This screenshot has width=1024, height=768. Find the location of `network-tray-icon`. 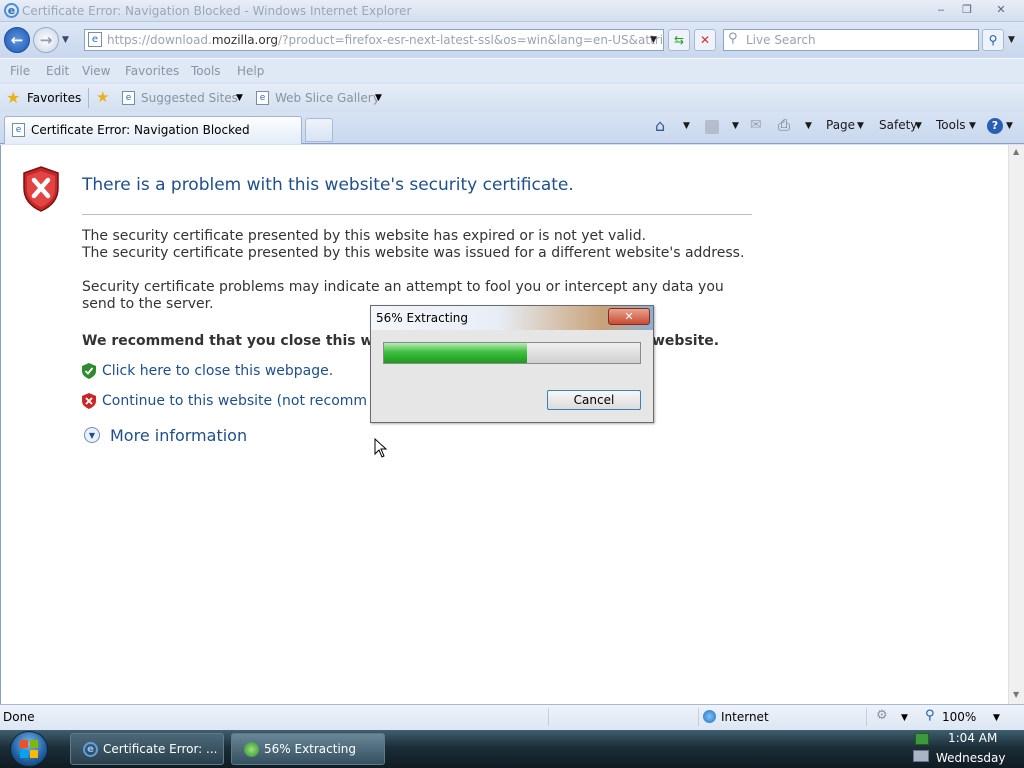

network-tray-icon is located at coordinates (922, 739).